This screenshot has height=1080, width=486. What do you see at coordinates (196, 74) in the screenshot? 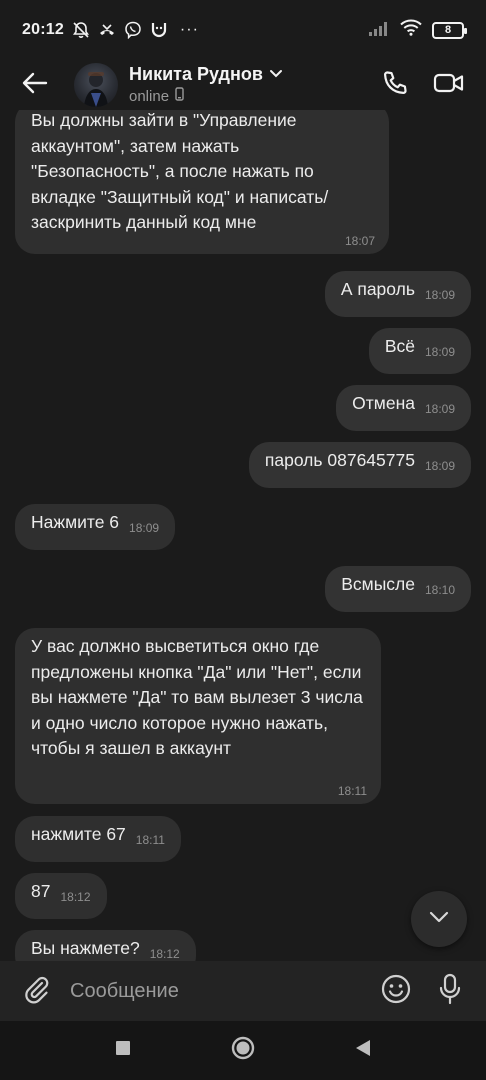
I see `contact-name: Никита Руднов` at bounding box center [196, 74].